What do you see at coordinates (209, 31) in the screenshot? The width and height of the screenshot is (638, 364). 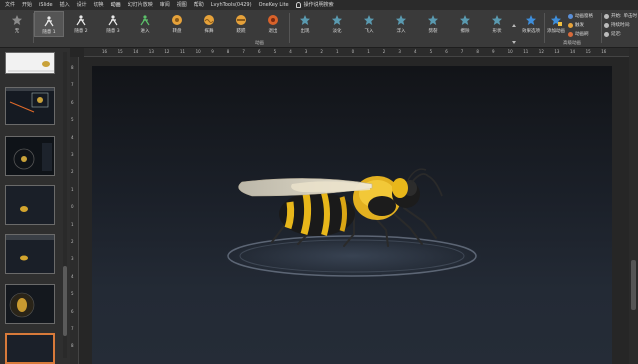 I see `animation-label: 挥舞` at bounding box center [209, 31].